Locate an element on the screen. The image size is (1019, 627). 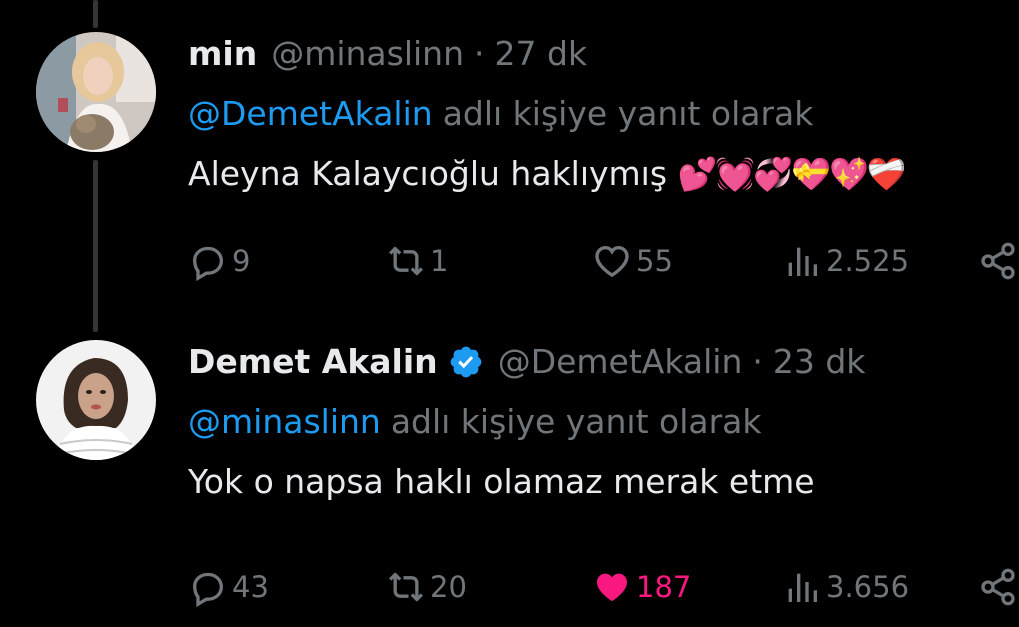
display-name: min is located at coordinates (222, 54).